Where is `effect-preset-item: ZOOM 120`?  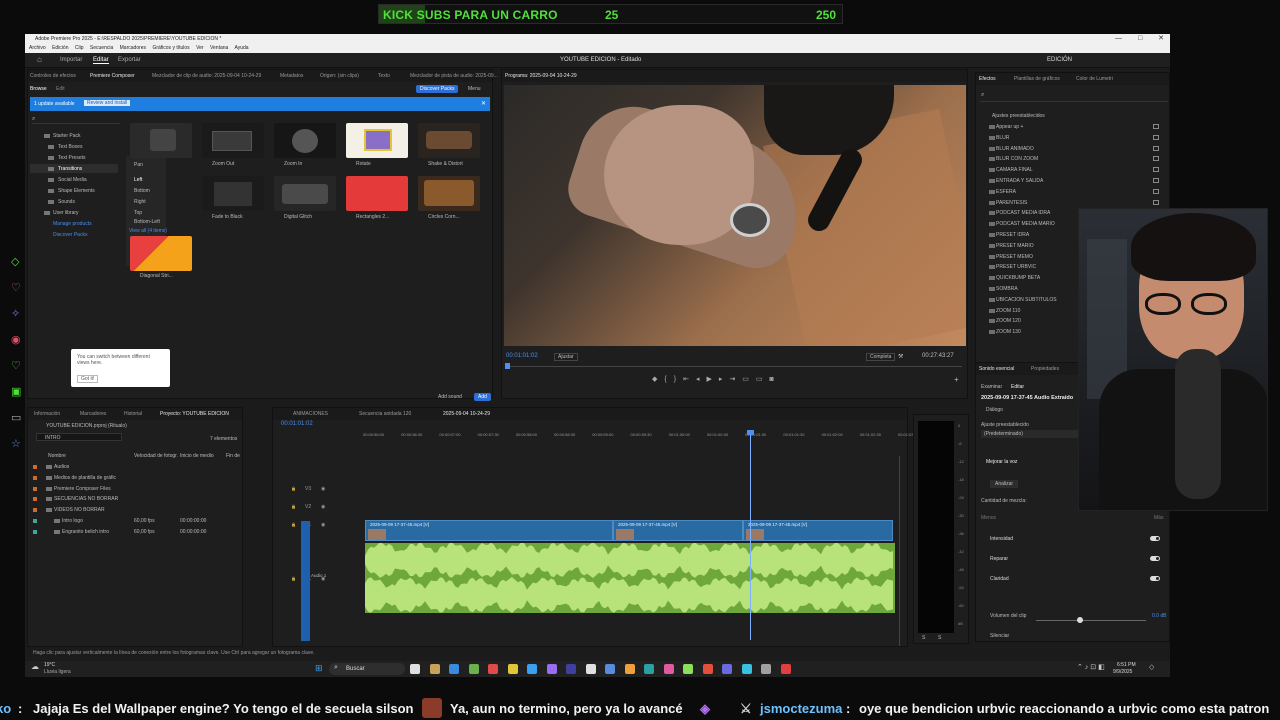 effect-preset-item: ZOOM 120 is located at coordinates (1008, 321).